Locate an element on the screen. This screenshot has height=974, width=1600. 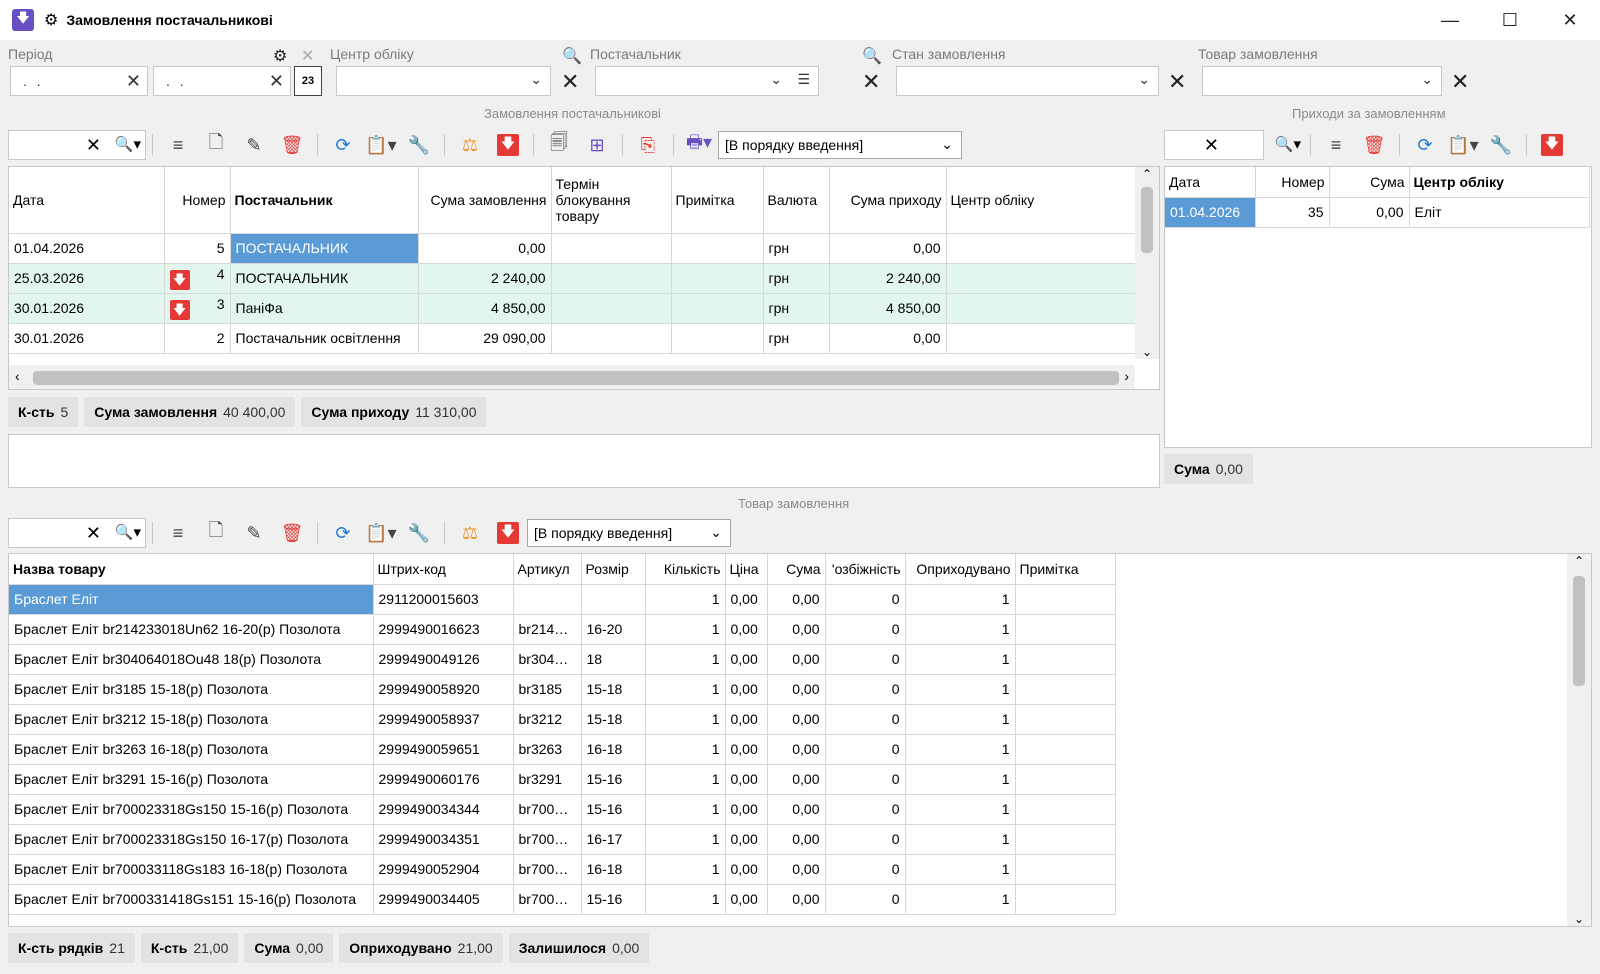
close-icon: ✕ is located at coordinates (307, 56).